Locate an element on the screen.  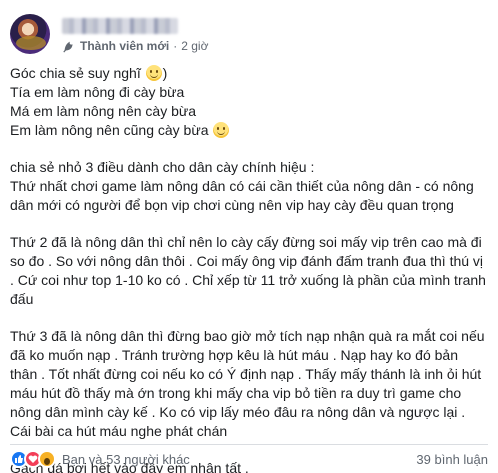
avatar-detail is located at coordinates (31, 43).